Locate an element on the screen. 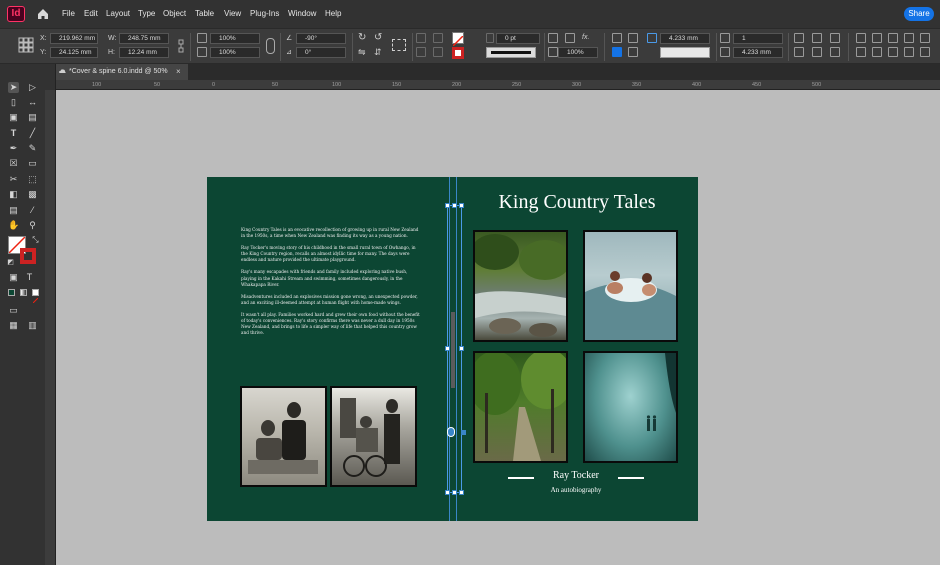 The height and width of the screenshot is (565, 940). justify-text-icon is located at coordinates (817, 38).